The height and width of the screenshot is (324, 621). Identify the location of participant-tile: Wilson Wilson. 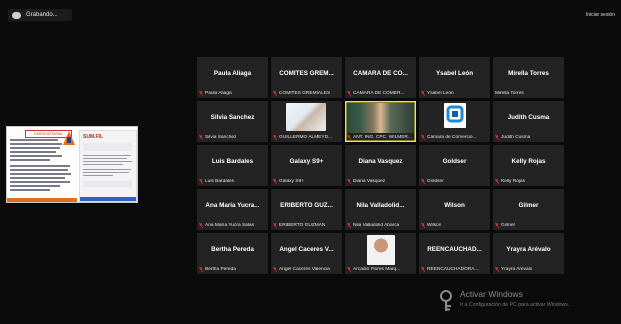
(454, 209).